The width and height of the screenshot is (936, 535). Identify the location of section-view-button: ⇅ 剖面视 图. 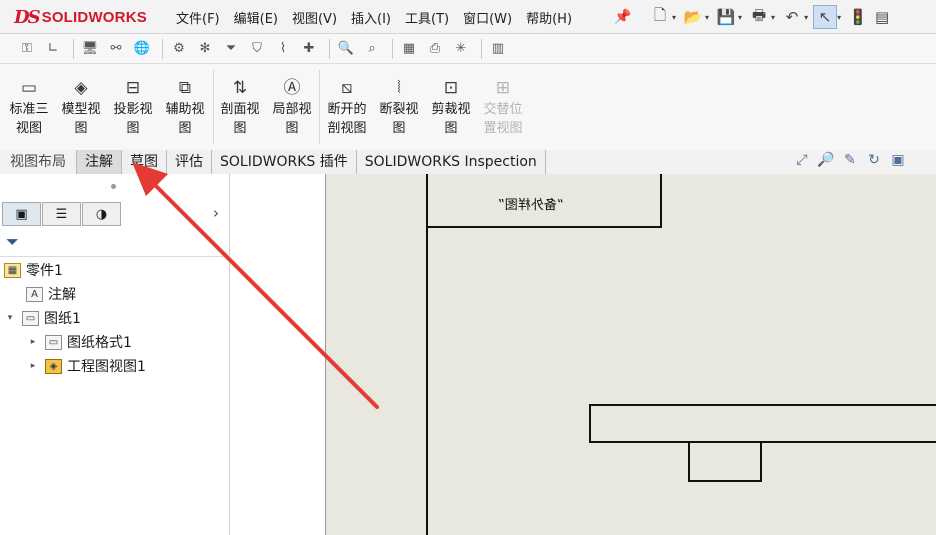
(240, 107).